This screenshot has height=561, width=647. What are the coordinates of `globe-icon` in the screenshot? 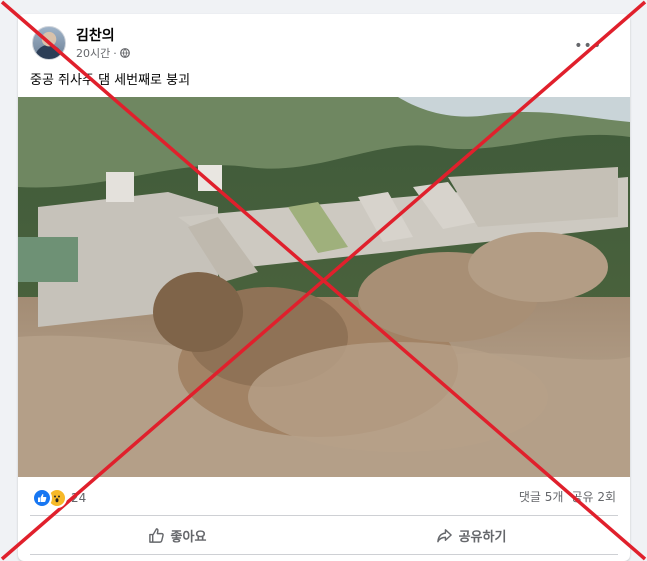 It's located at (124, 53).